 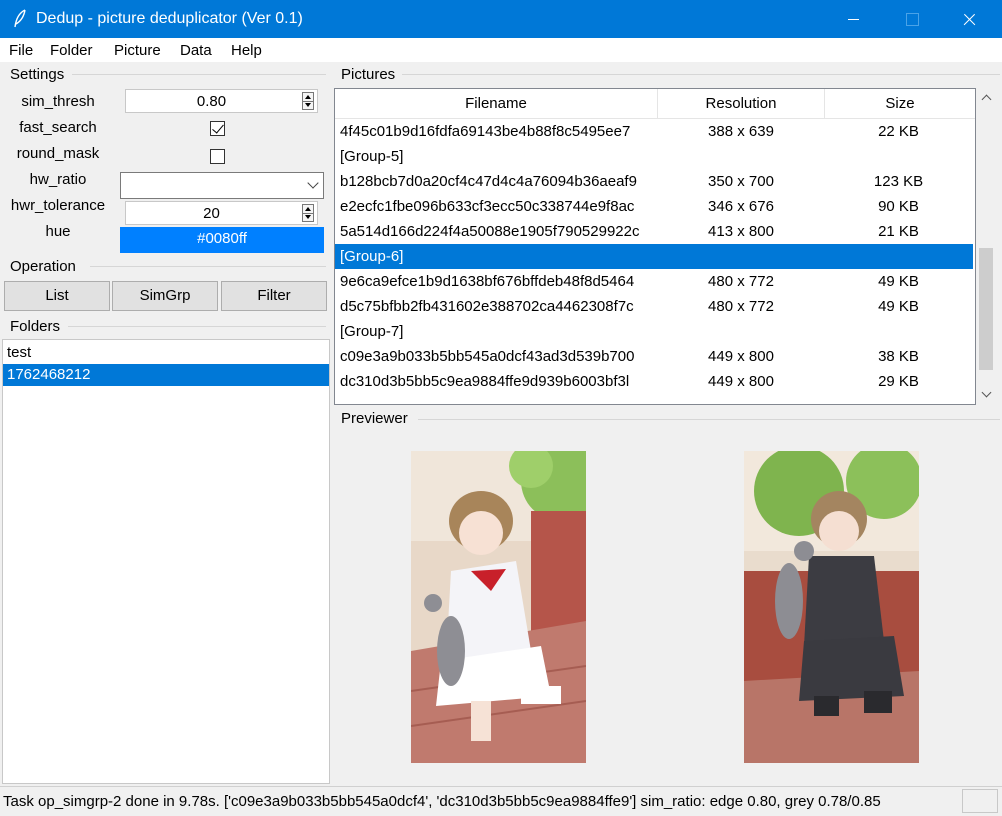 I want to click on filename-cell: 4f45c01b9d16fdfa69143be4b88f8c5495ee7, so click(x=485, y=131).